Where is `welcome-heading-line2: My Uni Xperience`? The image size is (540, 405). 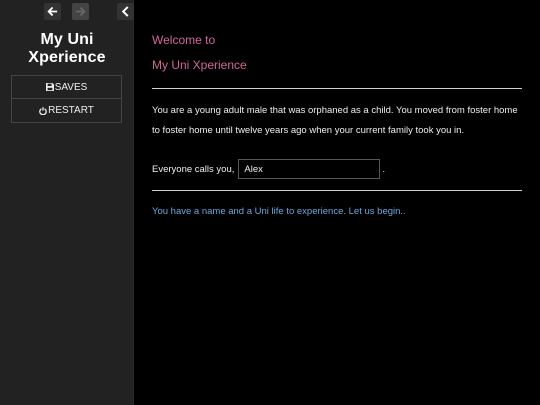
welcome-heading-line2: My Uni Xperience is located at coordinates (199, 65).